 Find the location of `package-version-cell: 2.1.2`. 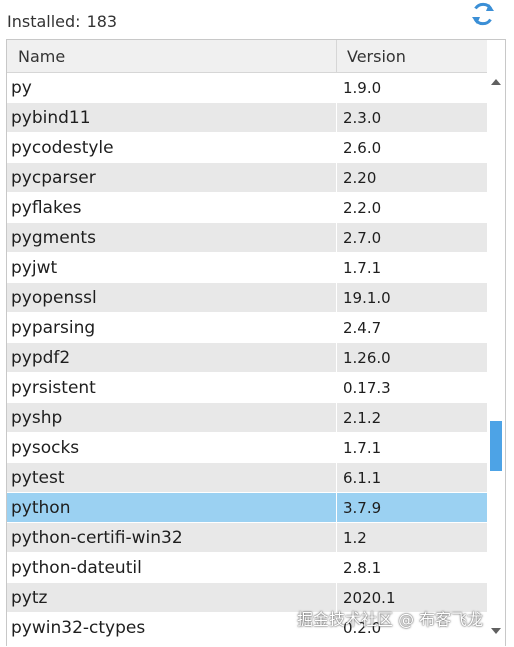

package-version-cell: 2.1.2 is located at coordinates (362, 418).